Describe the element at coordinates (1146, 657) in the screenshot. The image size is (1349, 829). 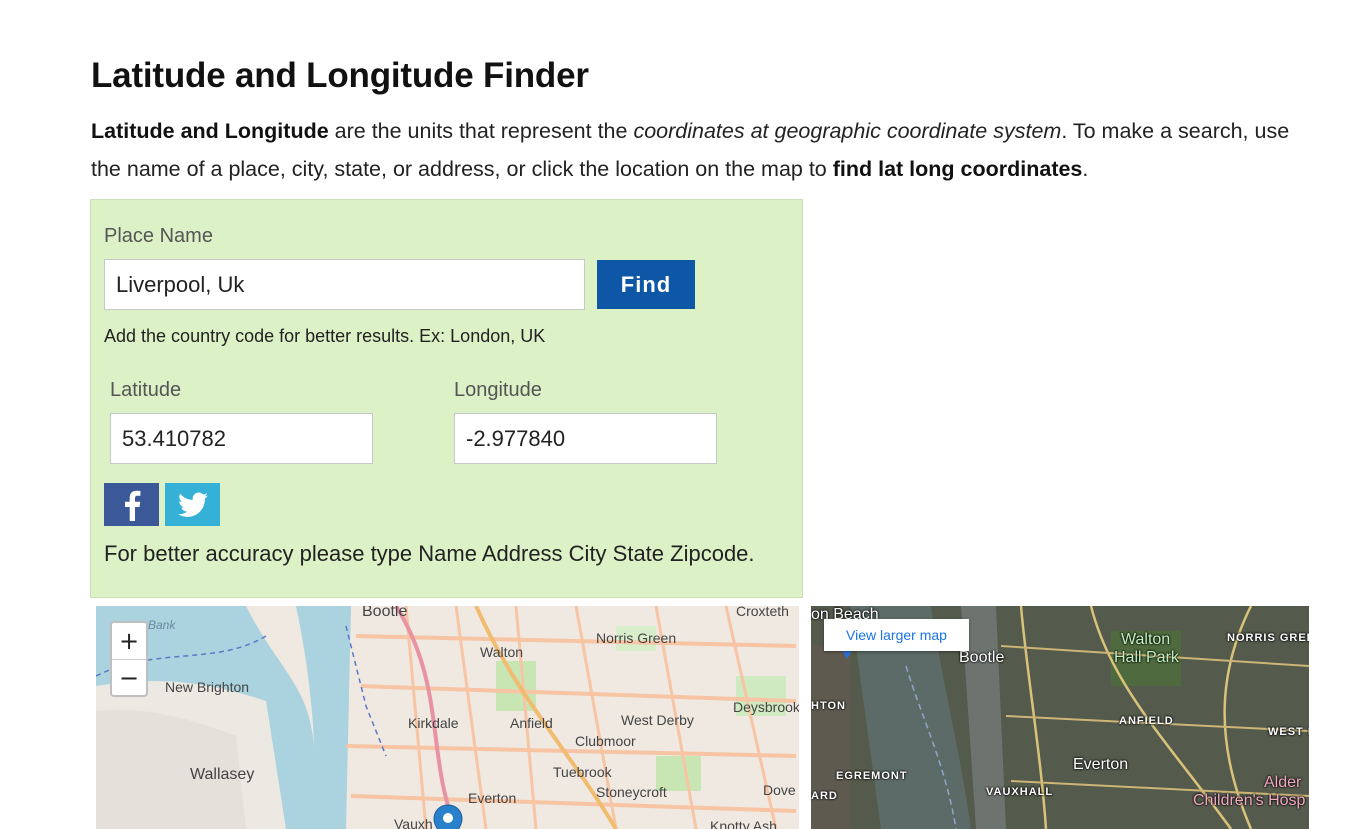
I see `sat-label-hall-park: Hall Park` at that location.